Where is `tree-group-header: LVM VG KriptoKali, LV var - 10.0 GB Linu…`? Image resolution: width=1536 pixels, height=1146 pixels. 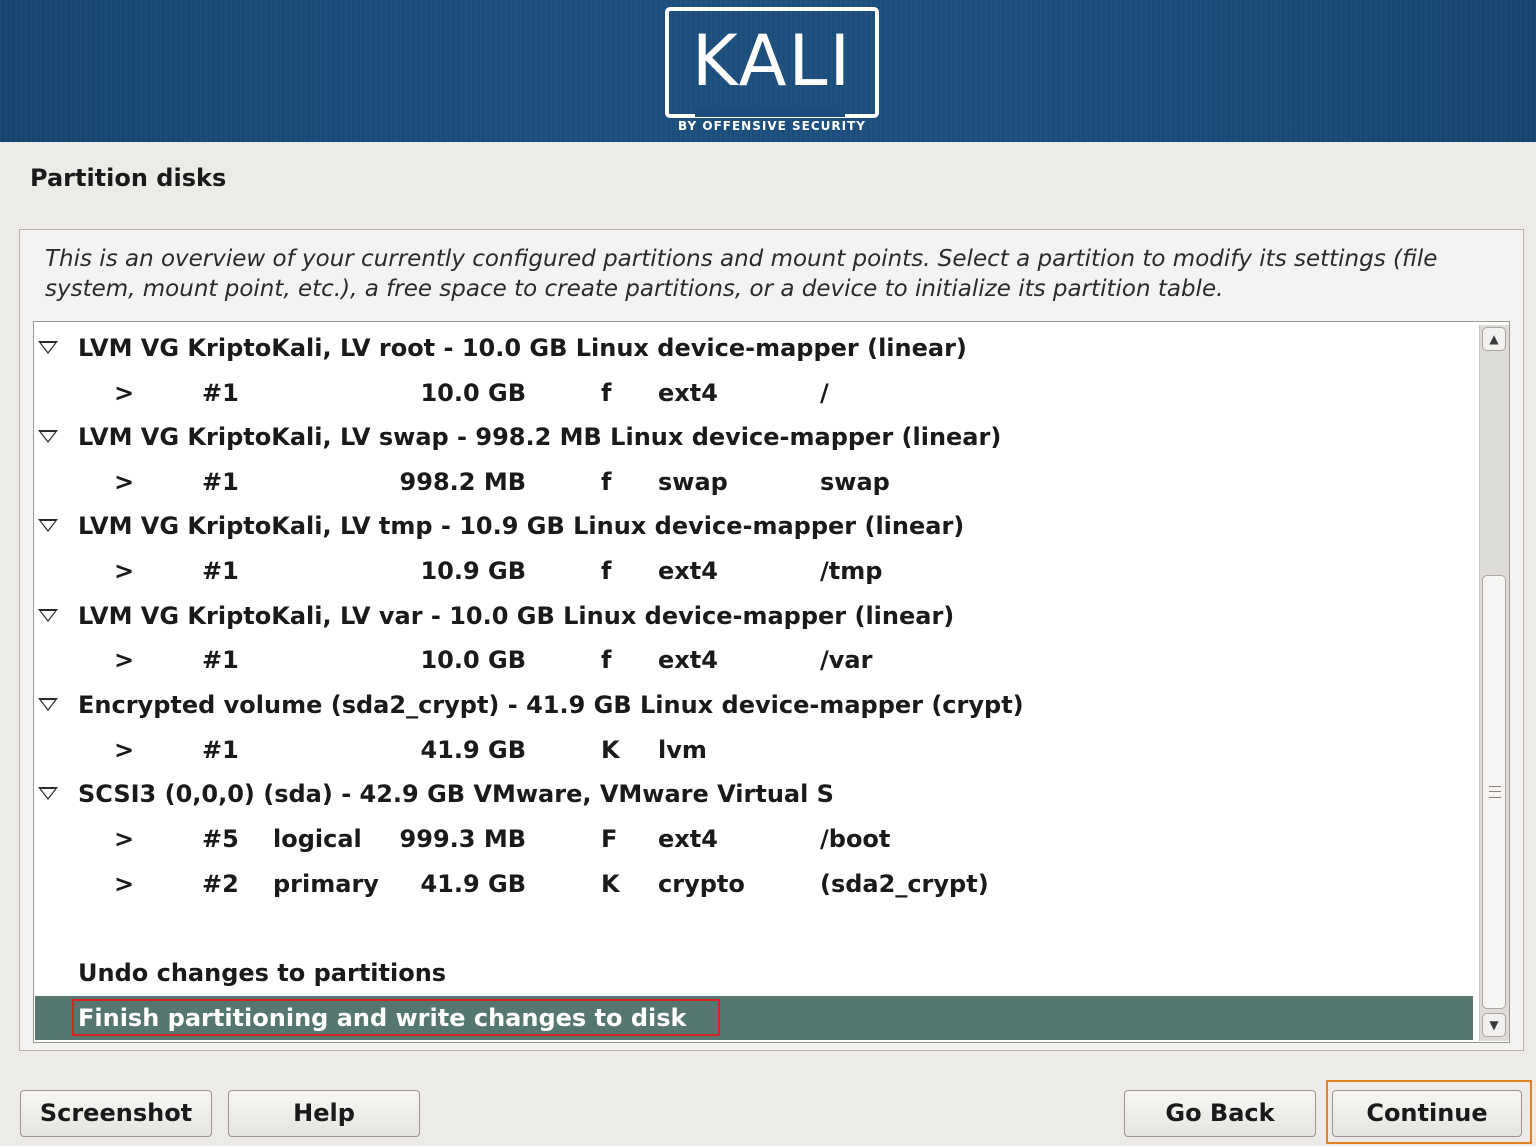
tree-group-header: LVM VG KriptoKali, LV var - 10.0 GB Linu… is located at coordinates (754, 616).